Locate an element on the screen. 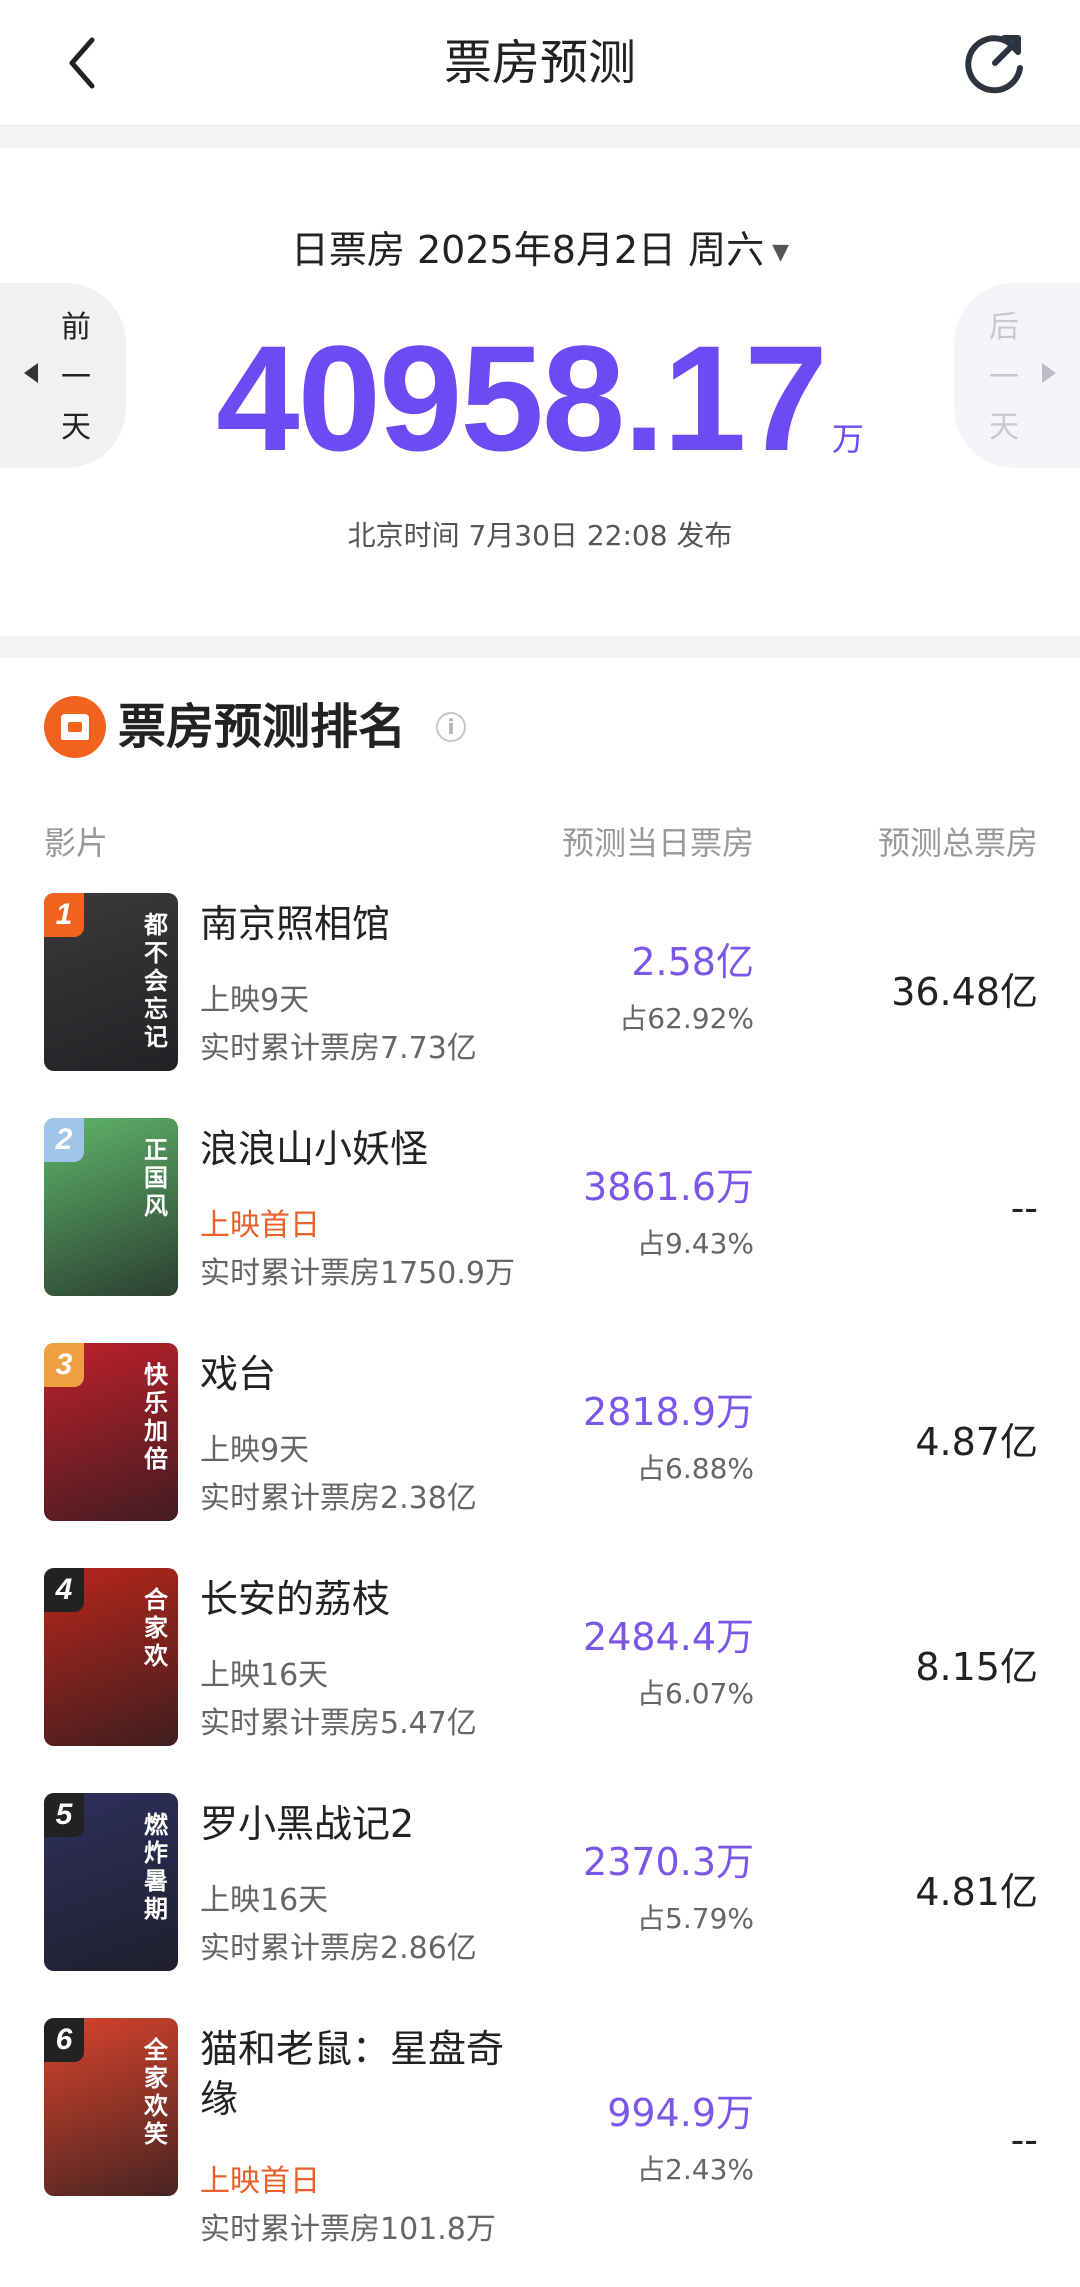  day-forecast-share: 占9.43% is located at coordinates (695, 1243).